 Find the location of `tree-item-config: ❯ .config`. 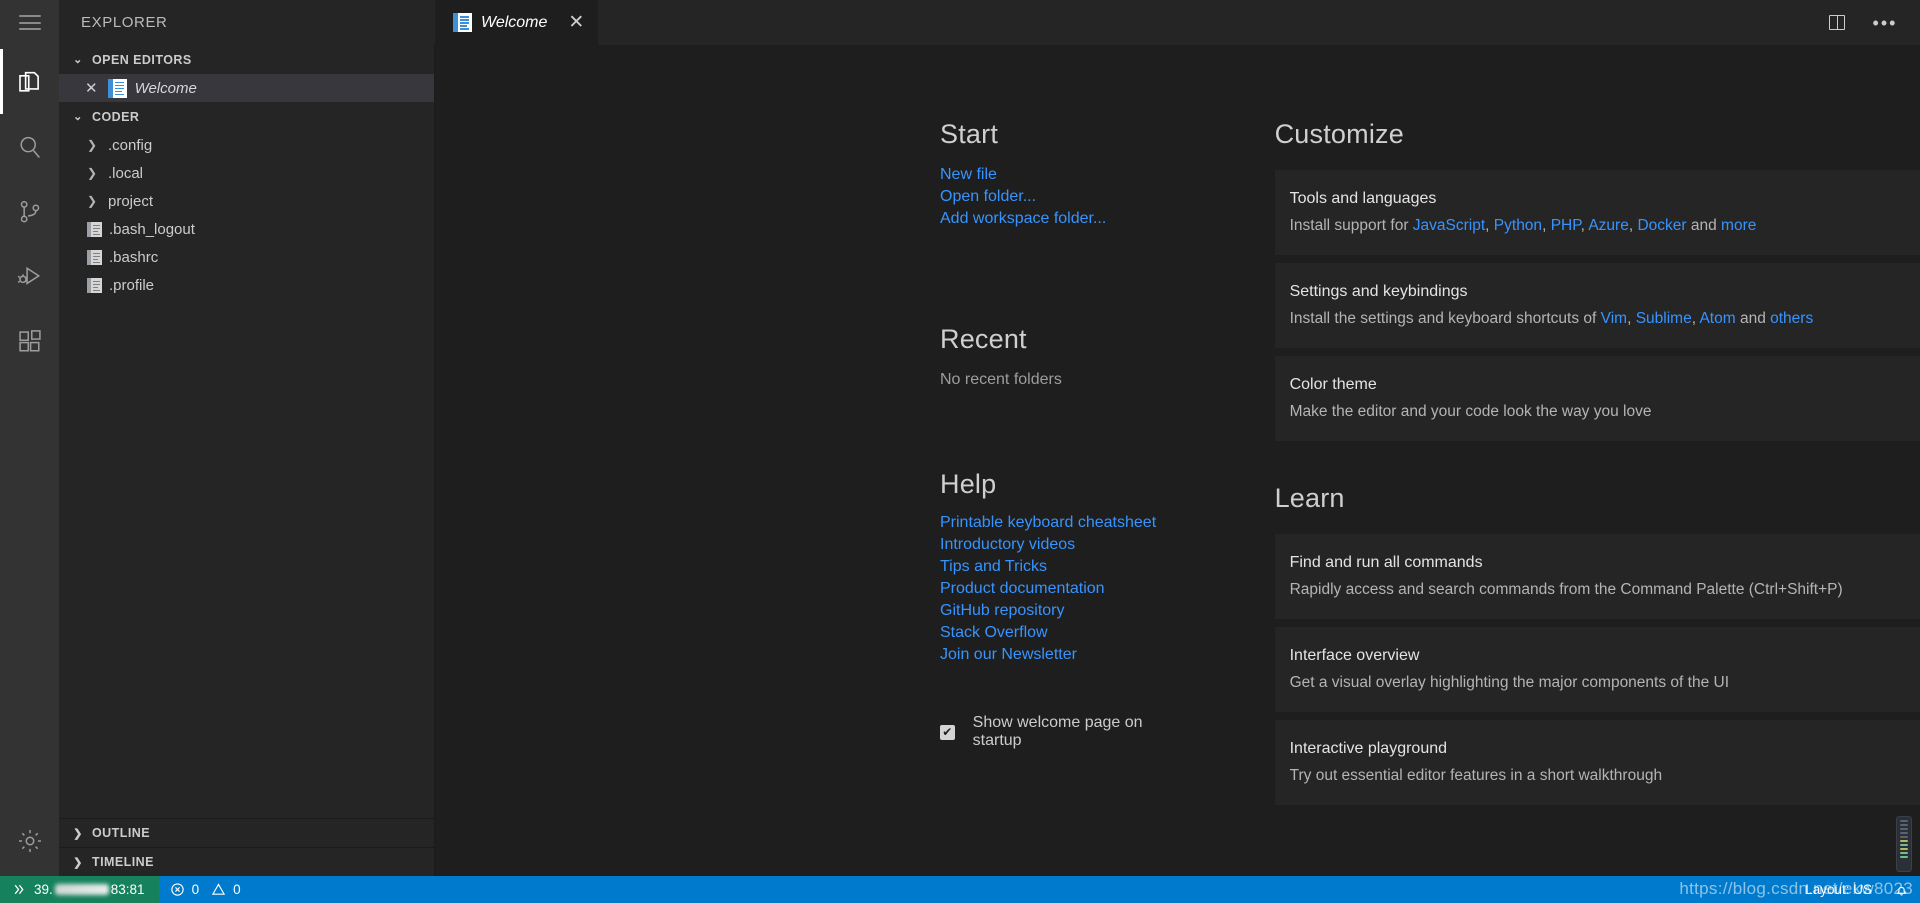

tree-item-config: ❯ .config is located at coordinates (246, 145).